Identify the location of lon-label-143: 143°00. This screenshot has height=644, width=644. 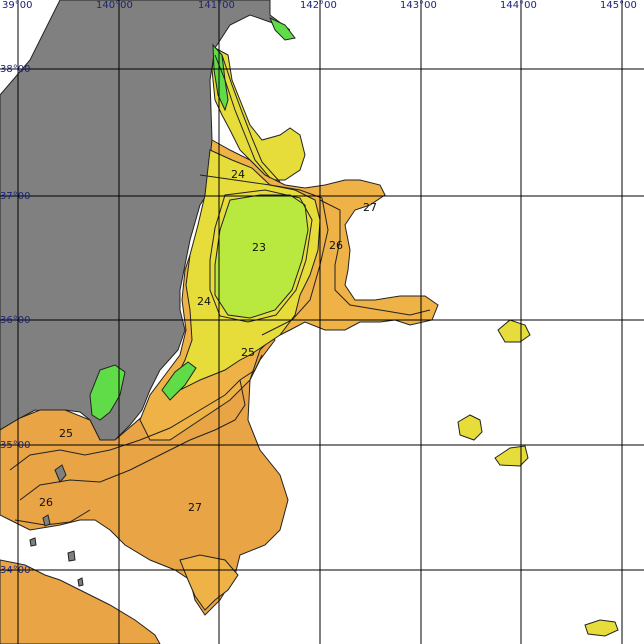
(418, 5).